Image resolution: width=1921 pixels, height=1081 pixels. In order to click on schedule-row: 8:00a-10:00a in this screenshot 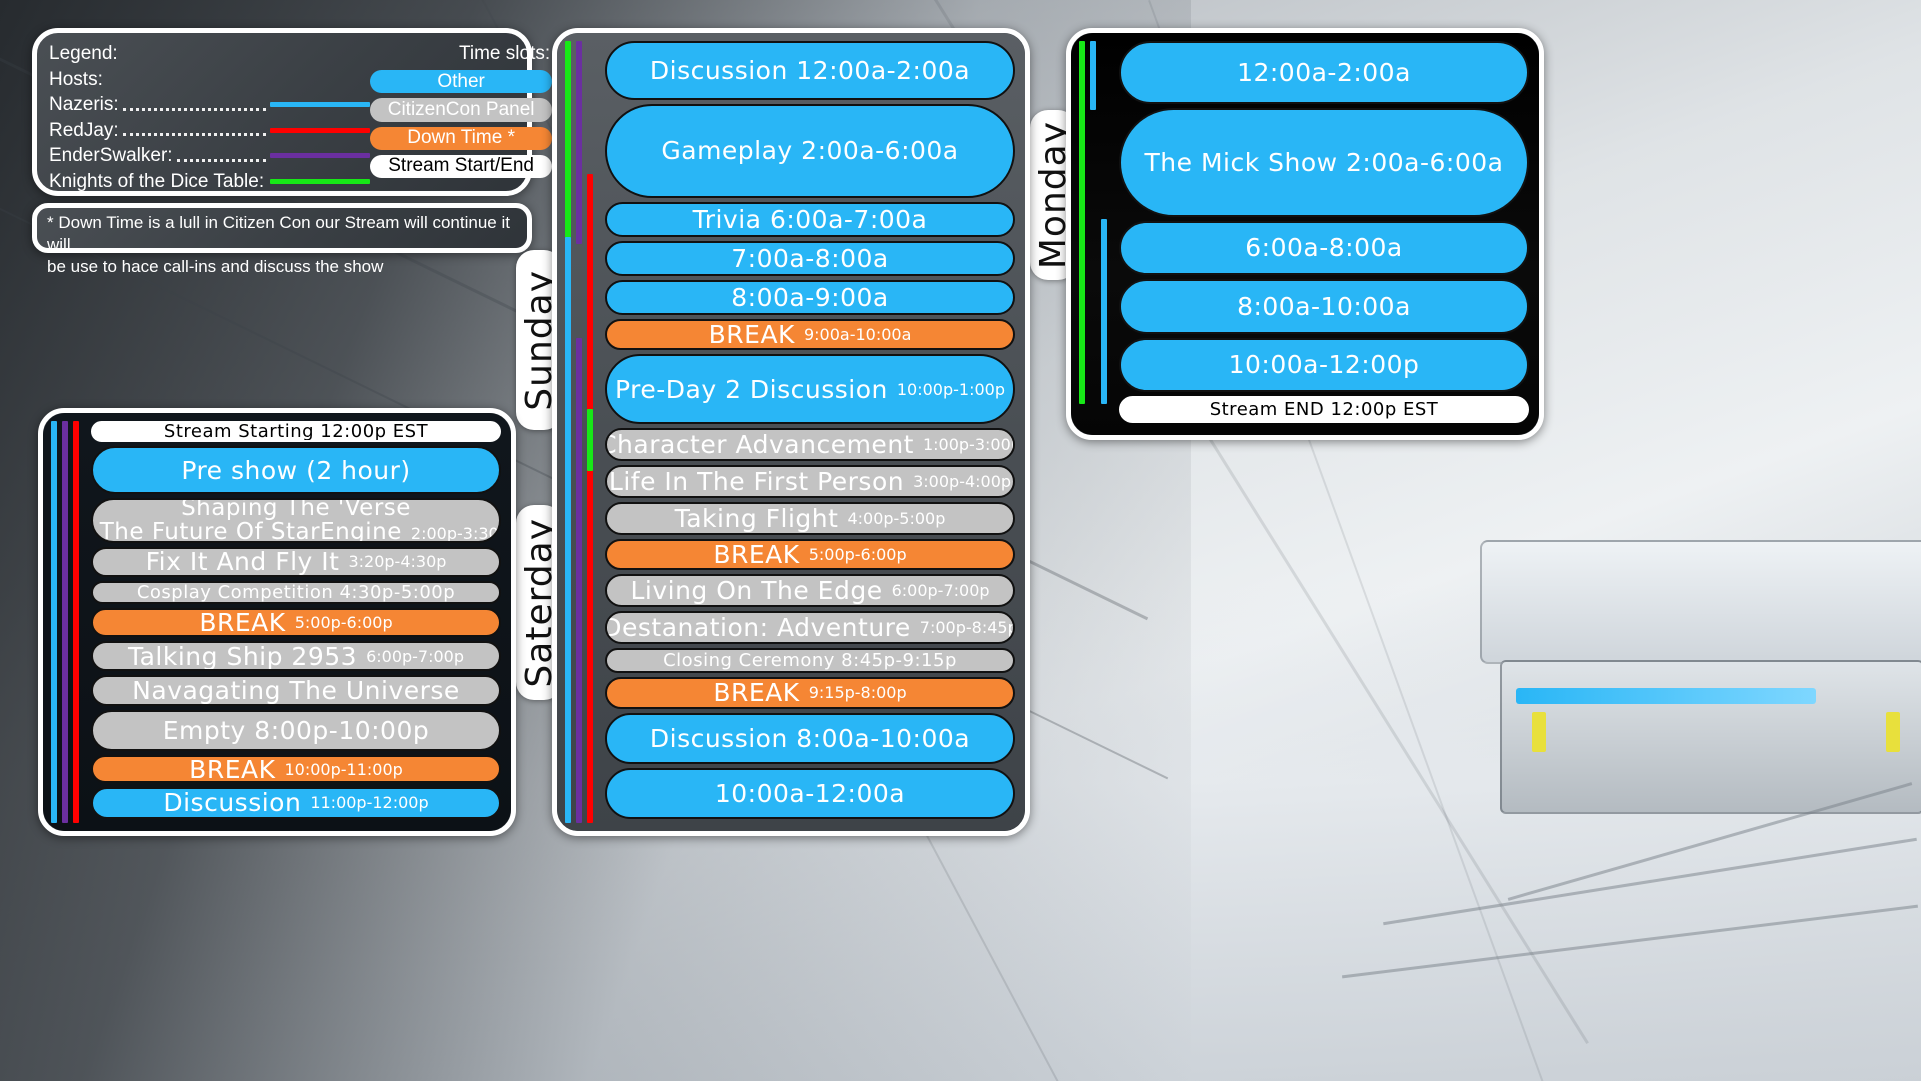, I will do `click(1324, 306)`.